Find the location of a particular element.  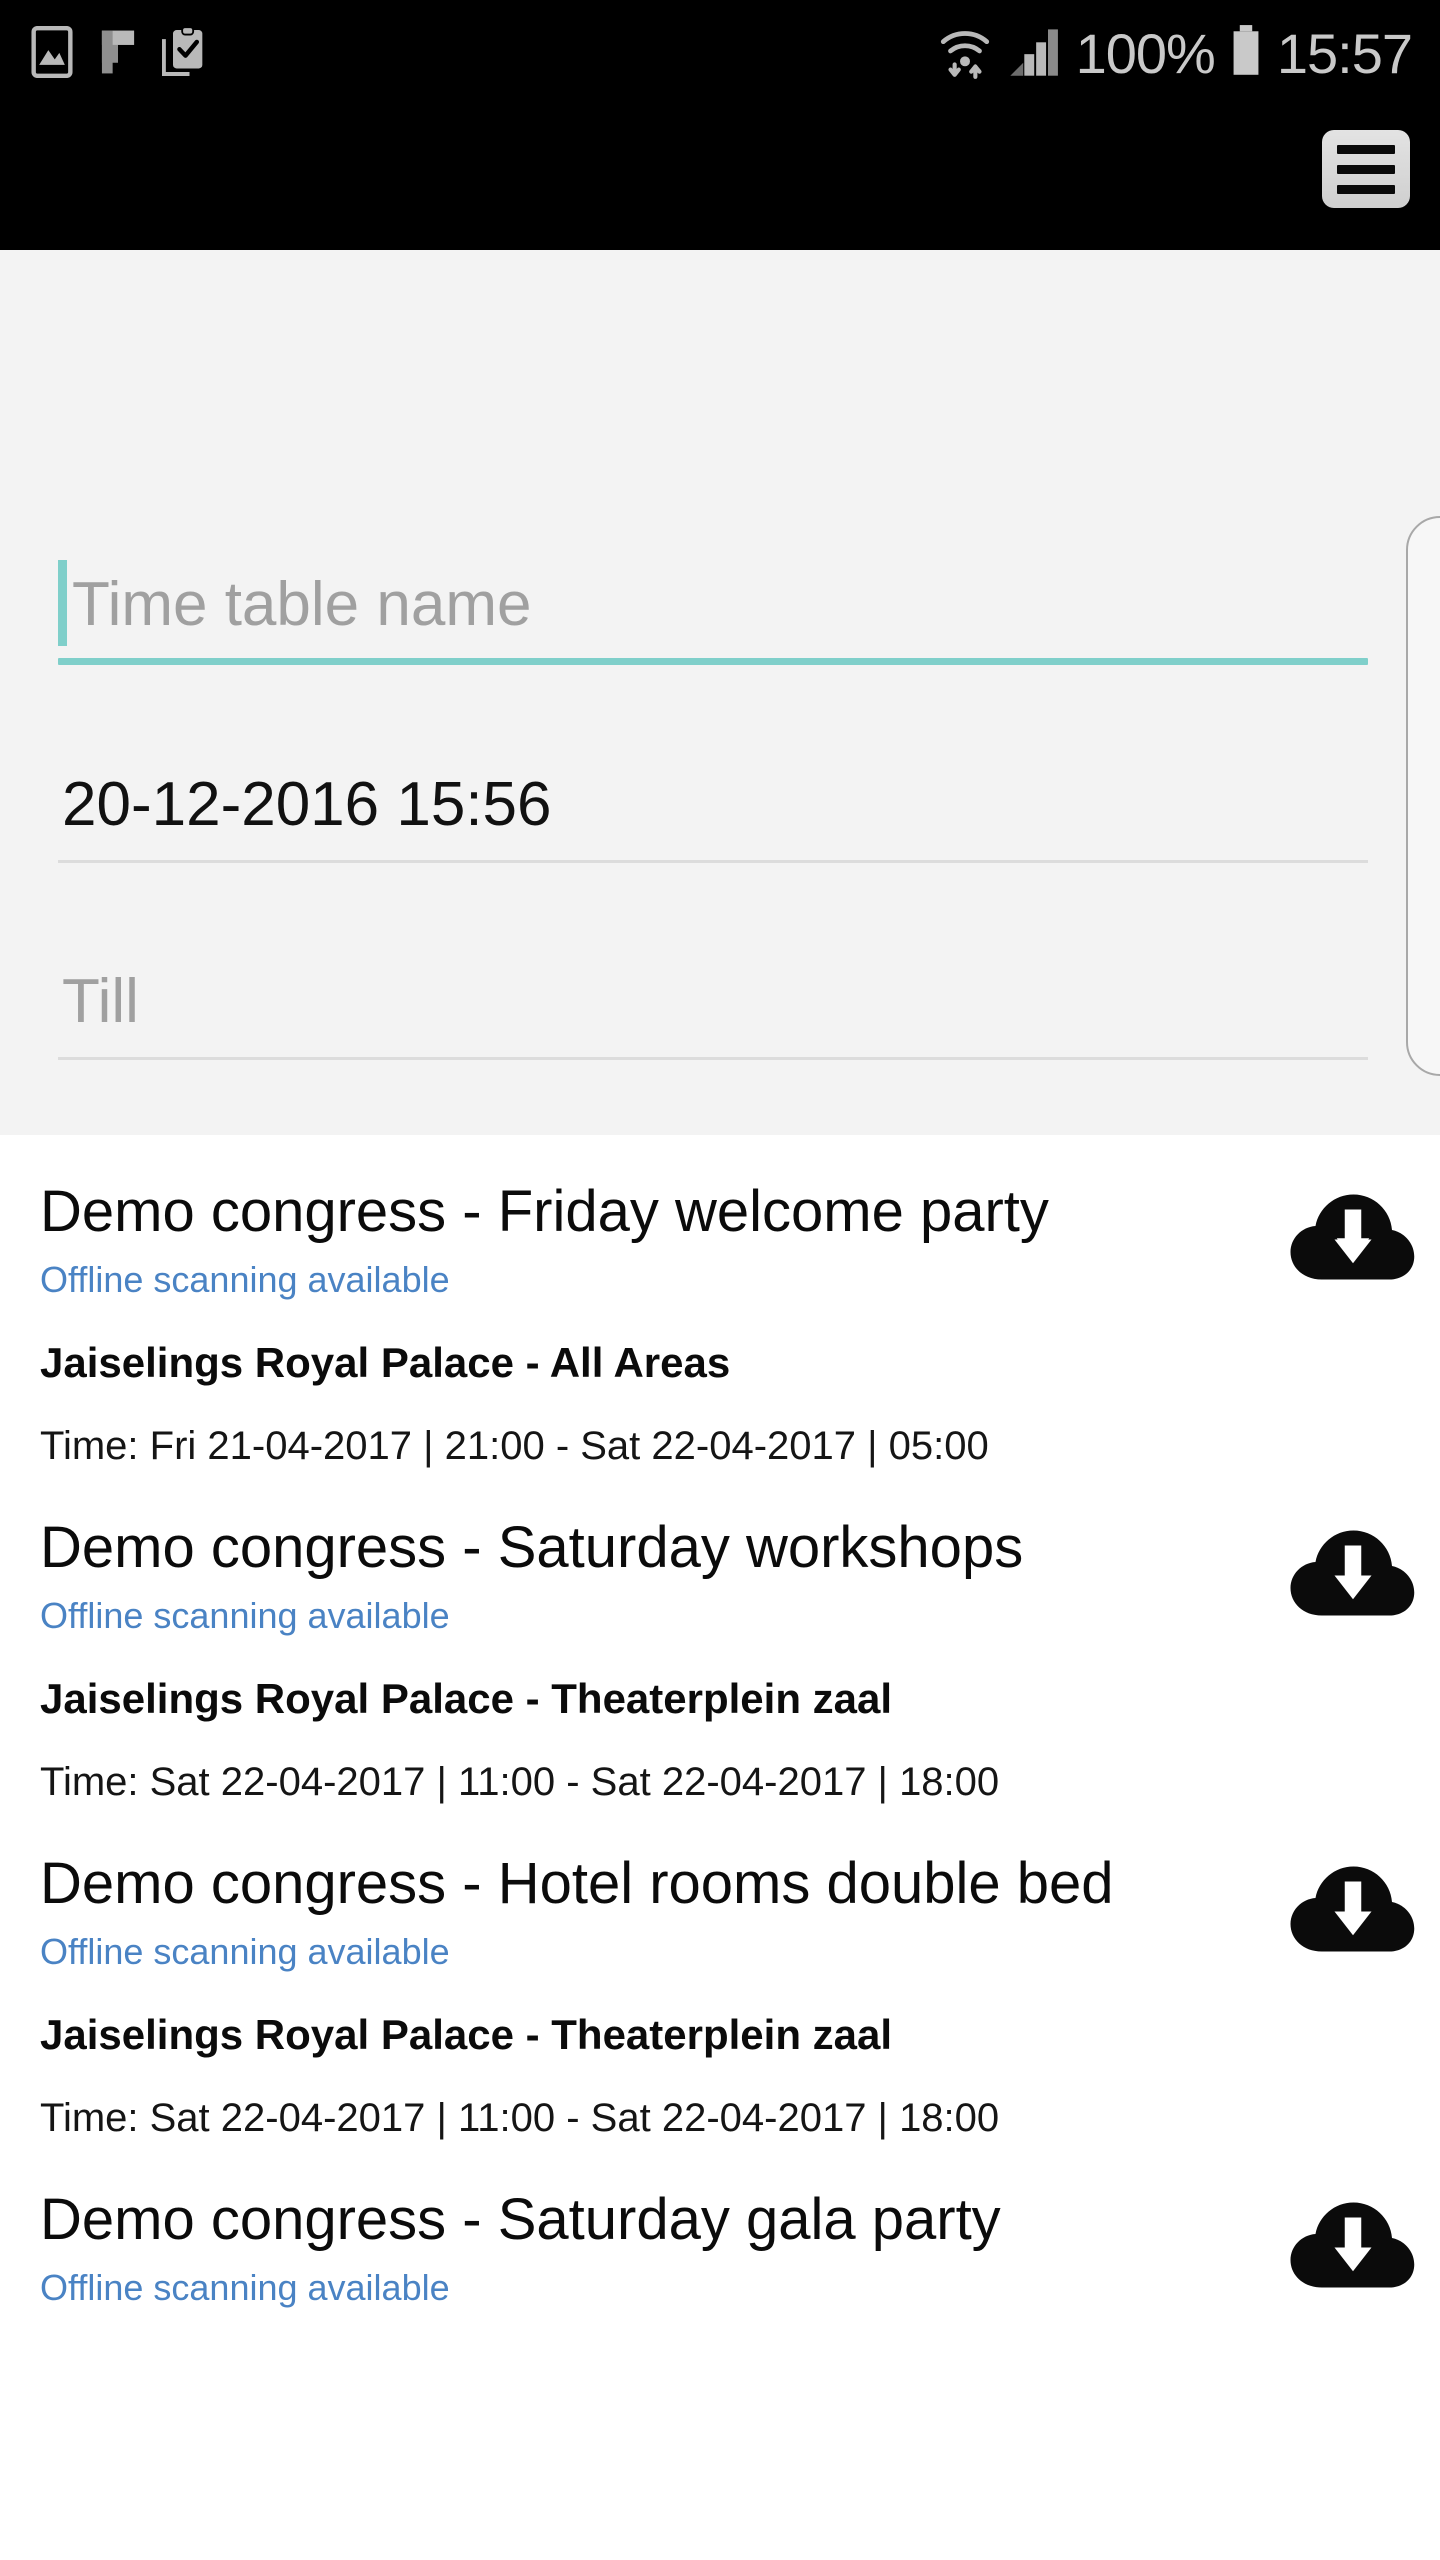

time-table-name-placeholder: Time table name is located at coordinates (302, 604).